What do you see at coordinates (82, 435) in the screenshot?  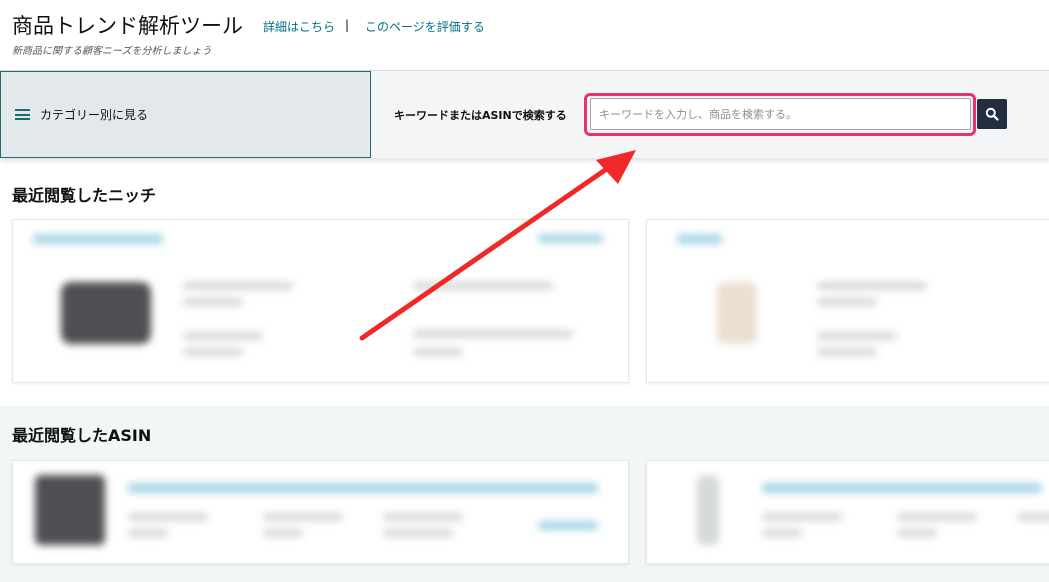 I see `recent-asin-title: 最近閲覧したASIN` at bounding box center [82, 435].